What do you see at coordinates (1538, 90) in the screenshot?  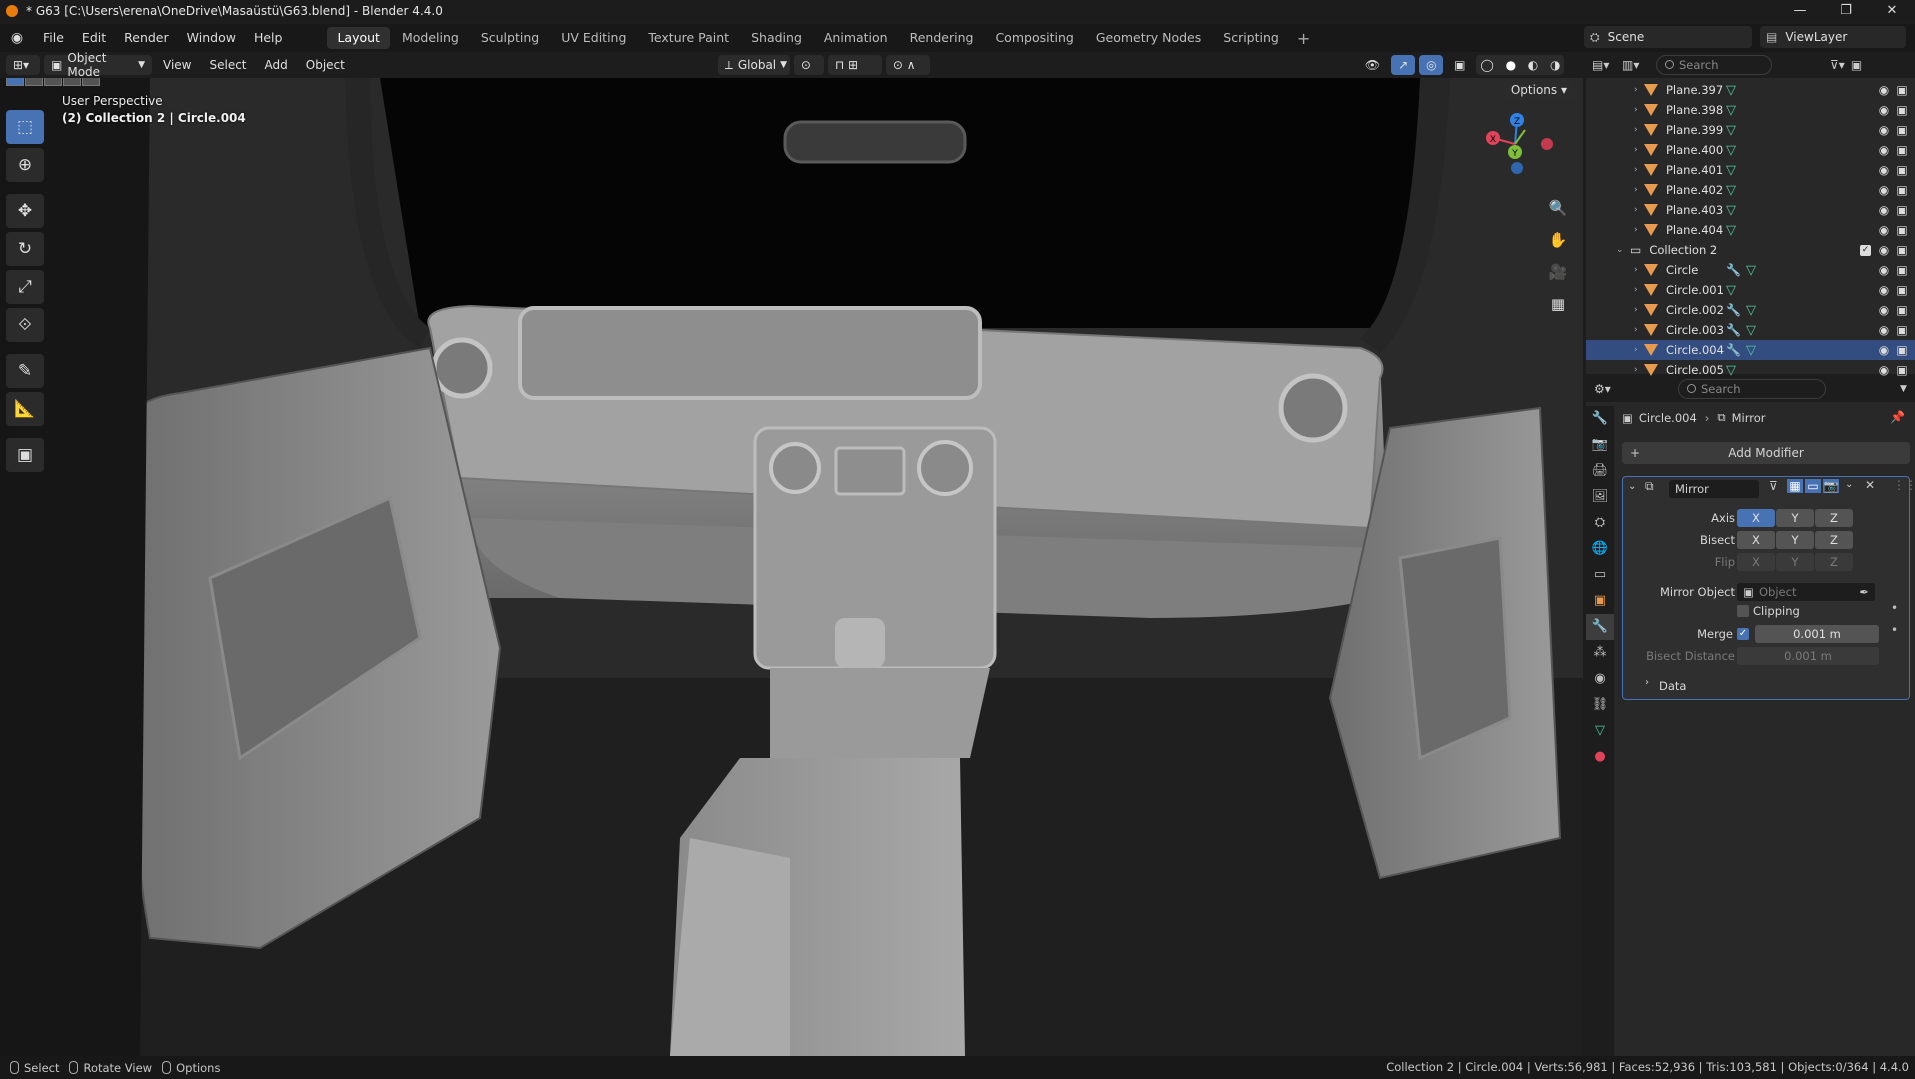 I see `options-button: Options ▾` at bounding box center [1538, 90].